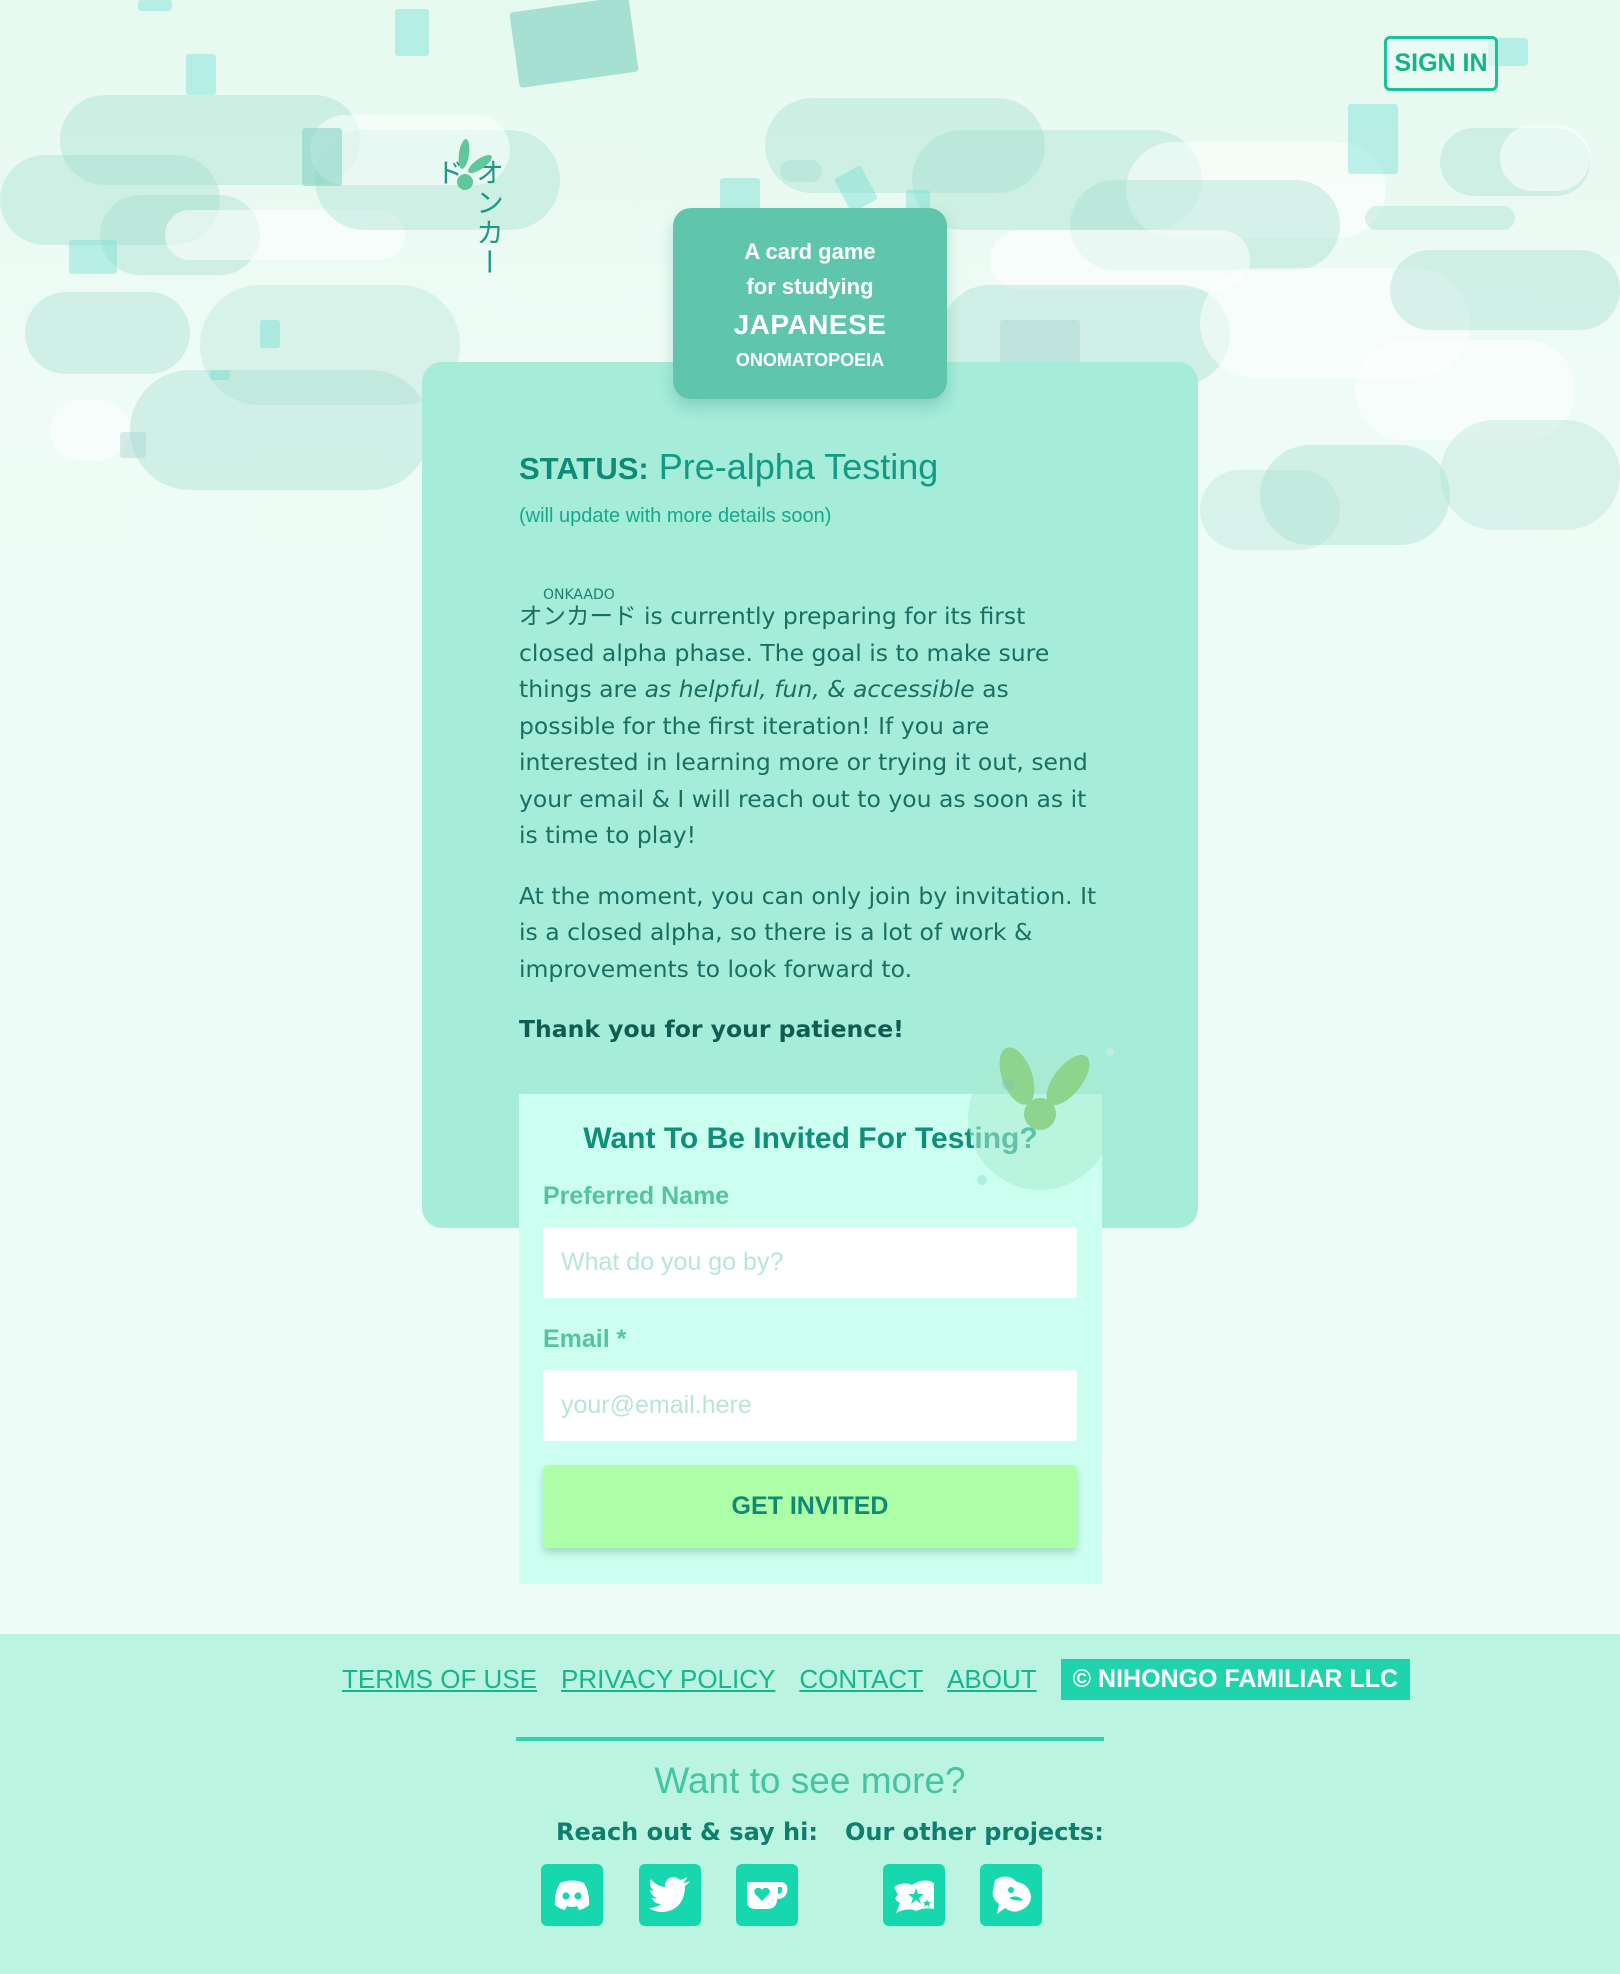 The image size is (1620, 1974). Describe the element at coordinates (810, 1405) in the screenshot. I see `email-input` at that location.